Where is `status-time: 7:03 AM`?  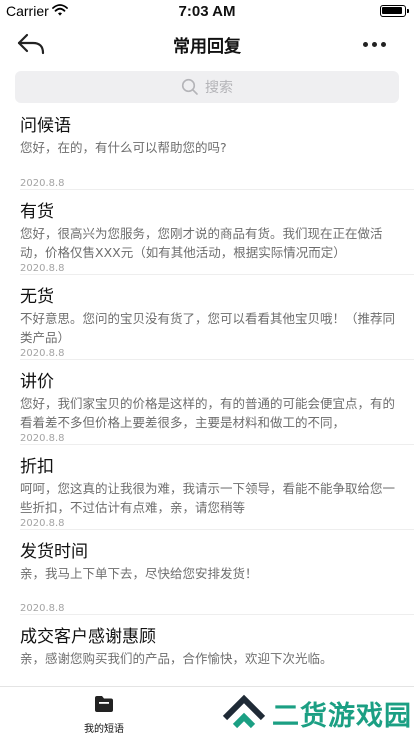 status-time: 7:03 AM is located at coordinates (207, 11).